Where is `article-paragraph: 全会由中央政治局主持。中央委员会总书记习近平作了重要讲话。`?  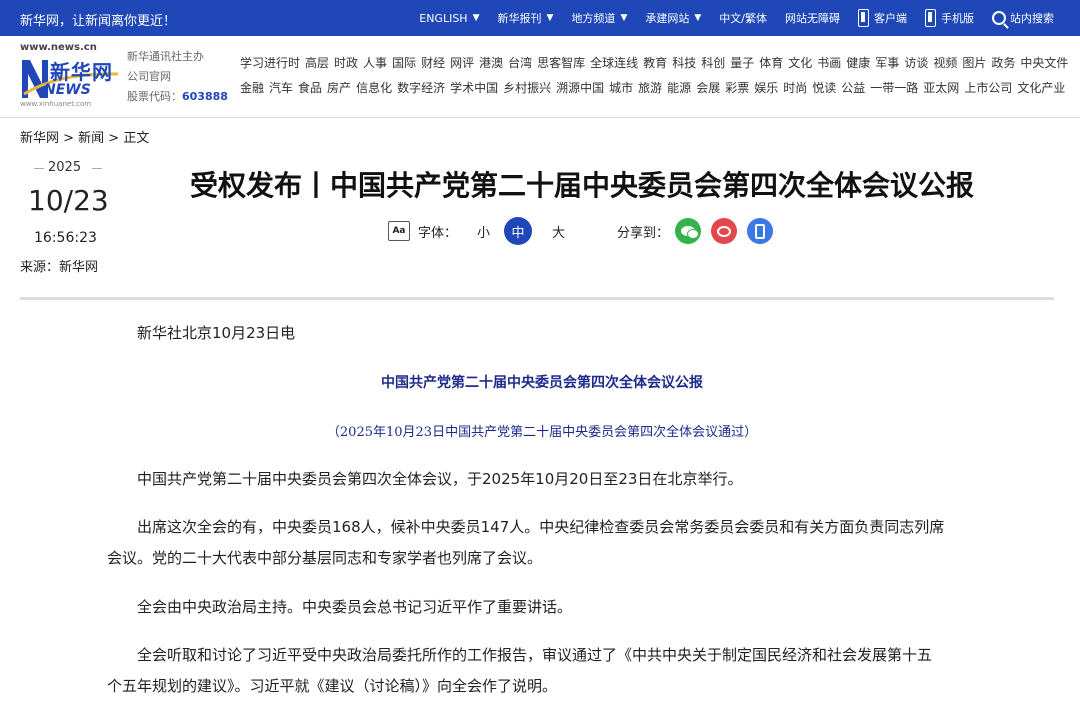
article-paragraph: 全会由中央政治局主持。中央委员会总书记习近平作了重要讲话。 is located at coordinates (355, 607).